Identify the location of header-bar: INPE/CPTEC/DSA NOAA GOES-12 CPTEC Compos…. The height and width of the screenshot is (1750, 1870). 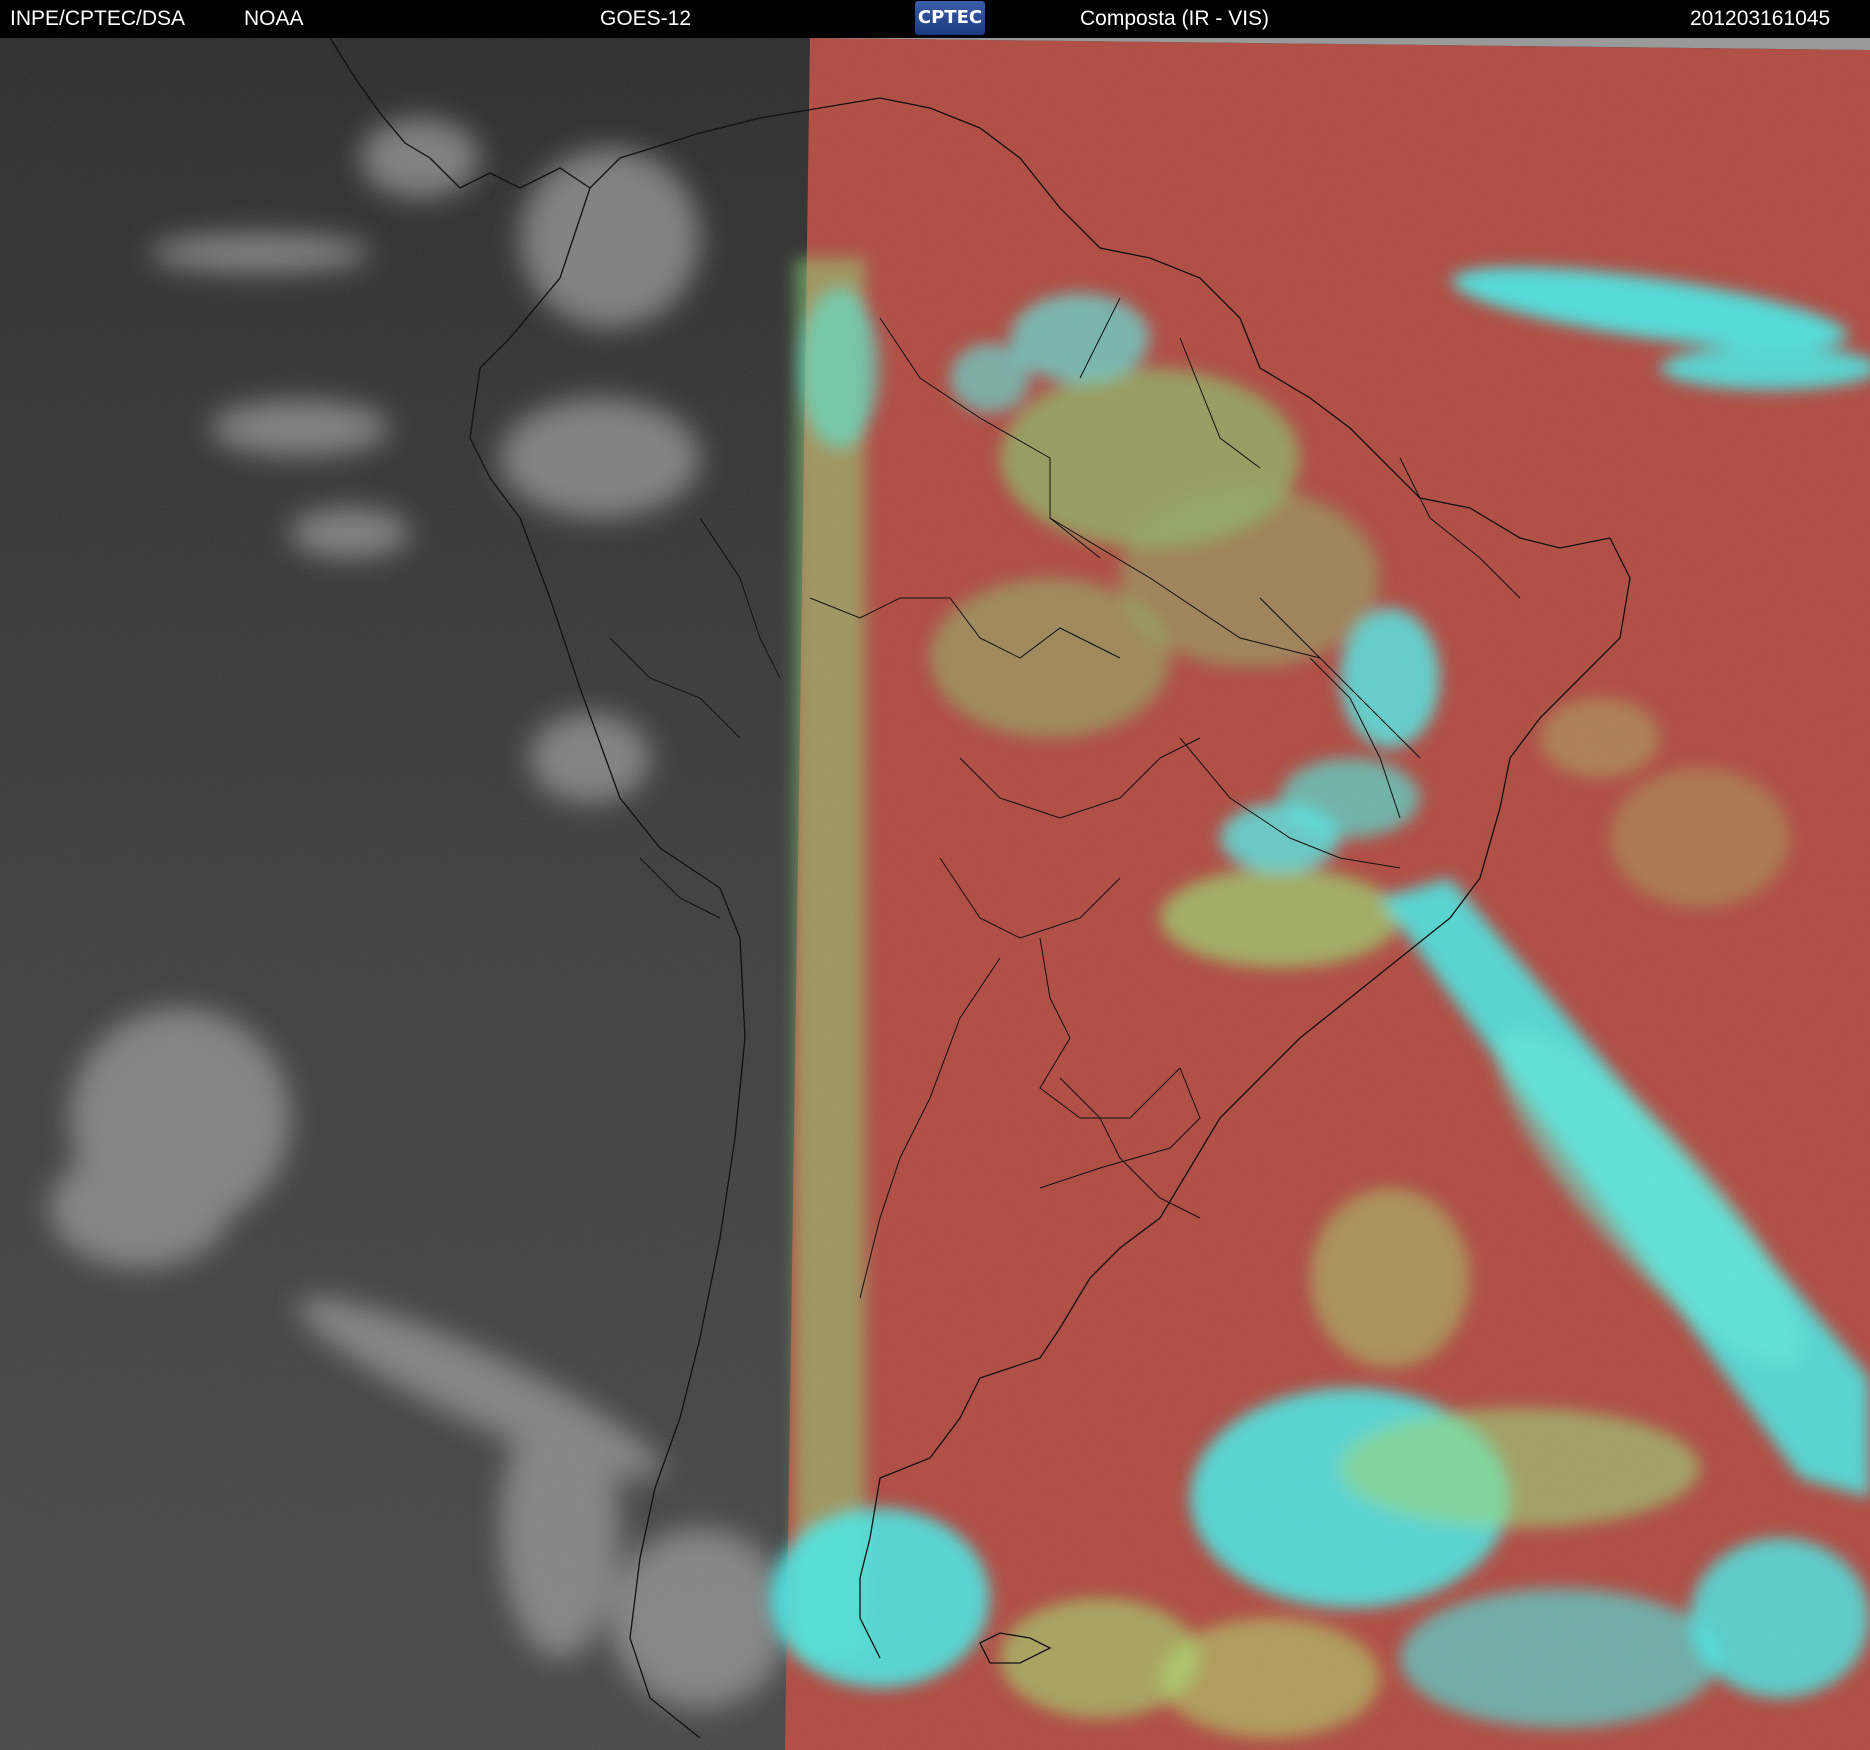
(935, 19).